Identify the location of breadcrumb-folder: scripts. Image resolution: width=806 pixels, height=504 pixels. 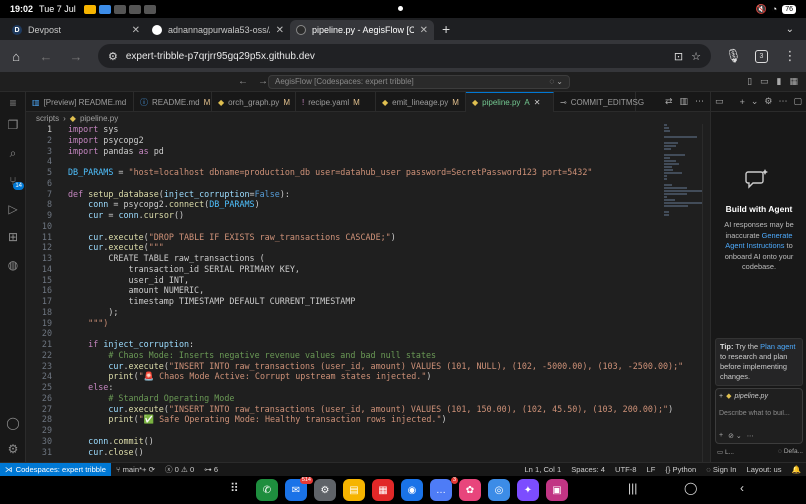
(47, 118).